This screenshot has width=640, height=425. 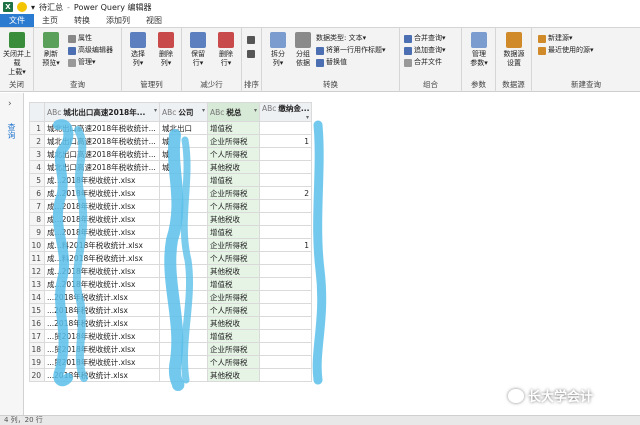 What do you see at coordinates (174, 260) in the screenshot?
I see `scribble-company` at bounding box center [174, 260].